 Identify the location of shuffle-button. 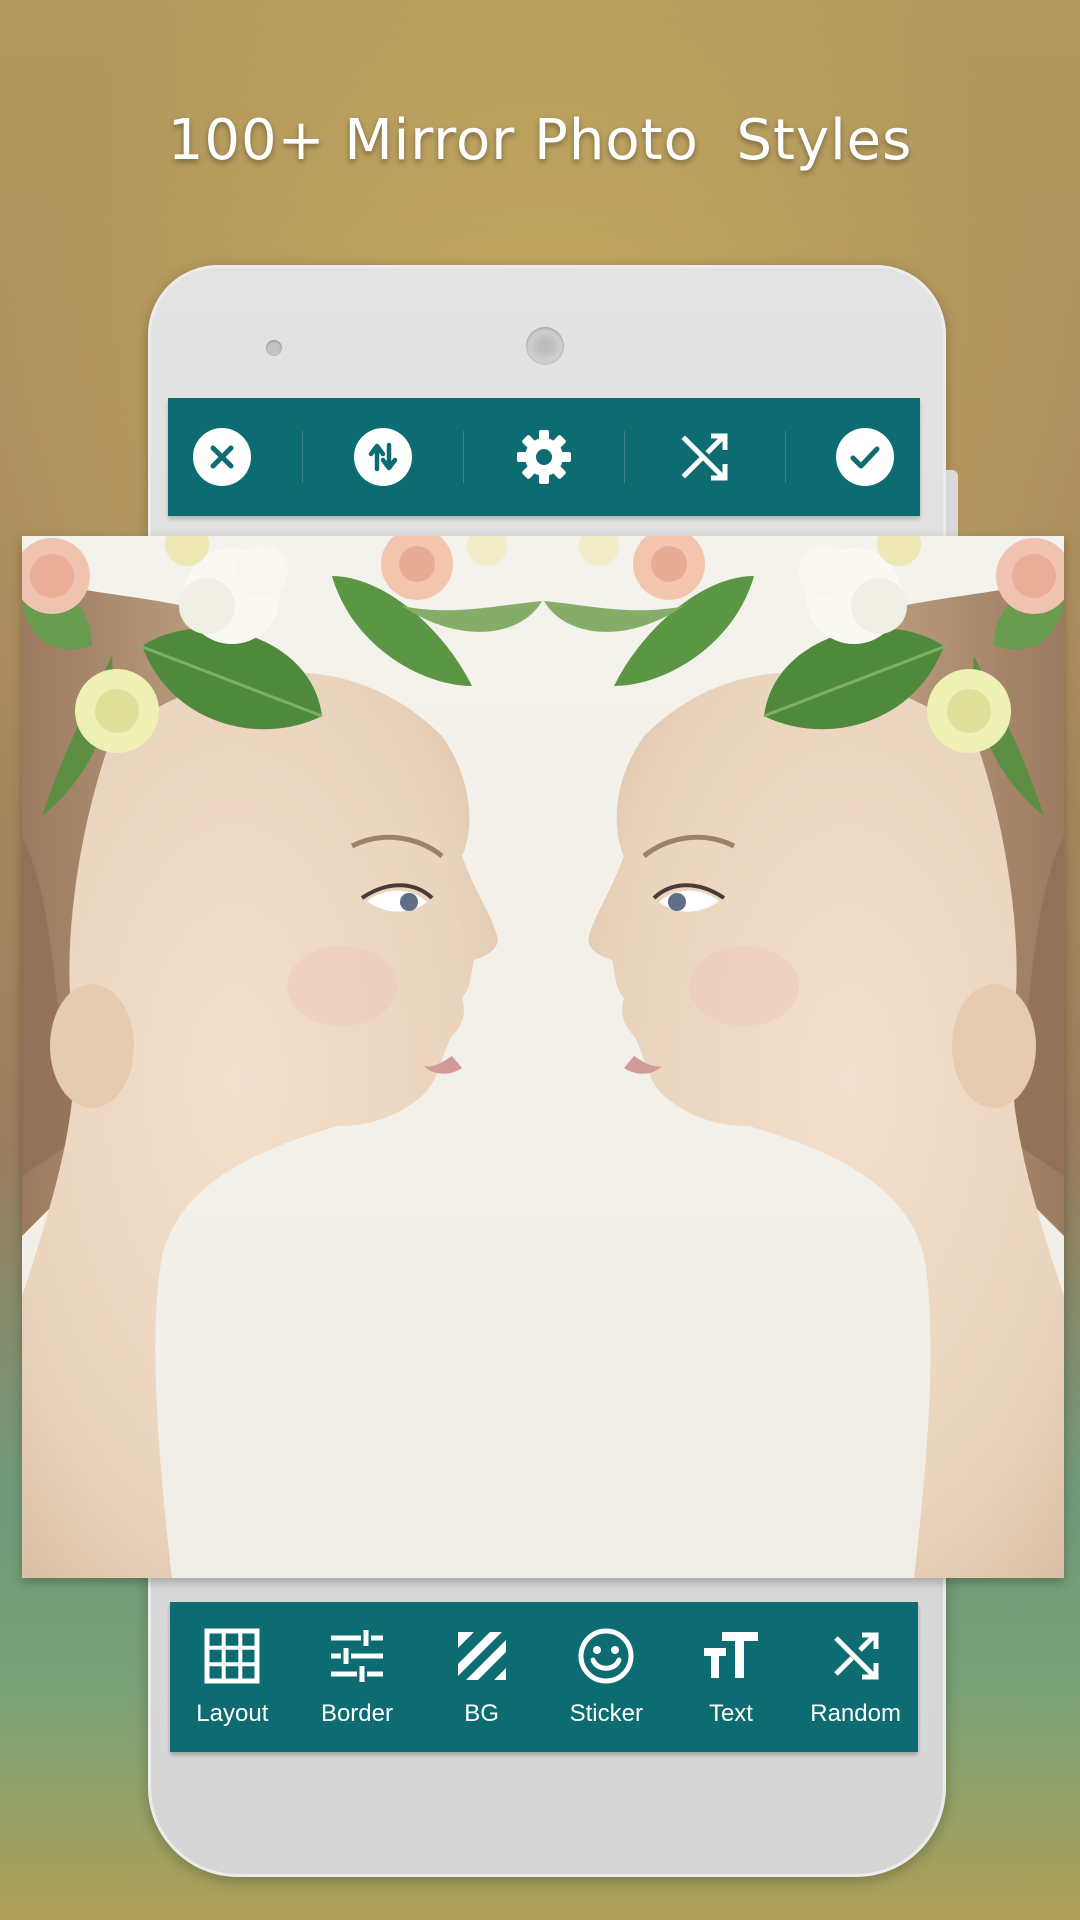
(705, 457).